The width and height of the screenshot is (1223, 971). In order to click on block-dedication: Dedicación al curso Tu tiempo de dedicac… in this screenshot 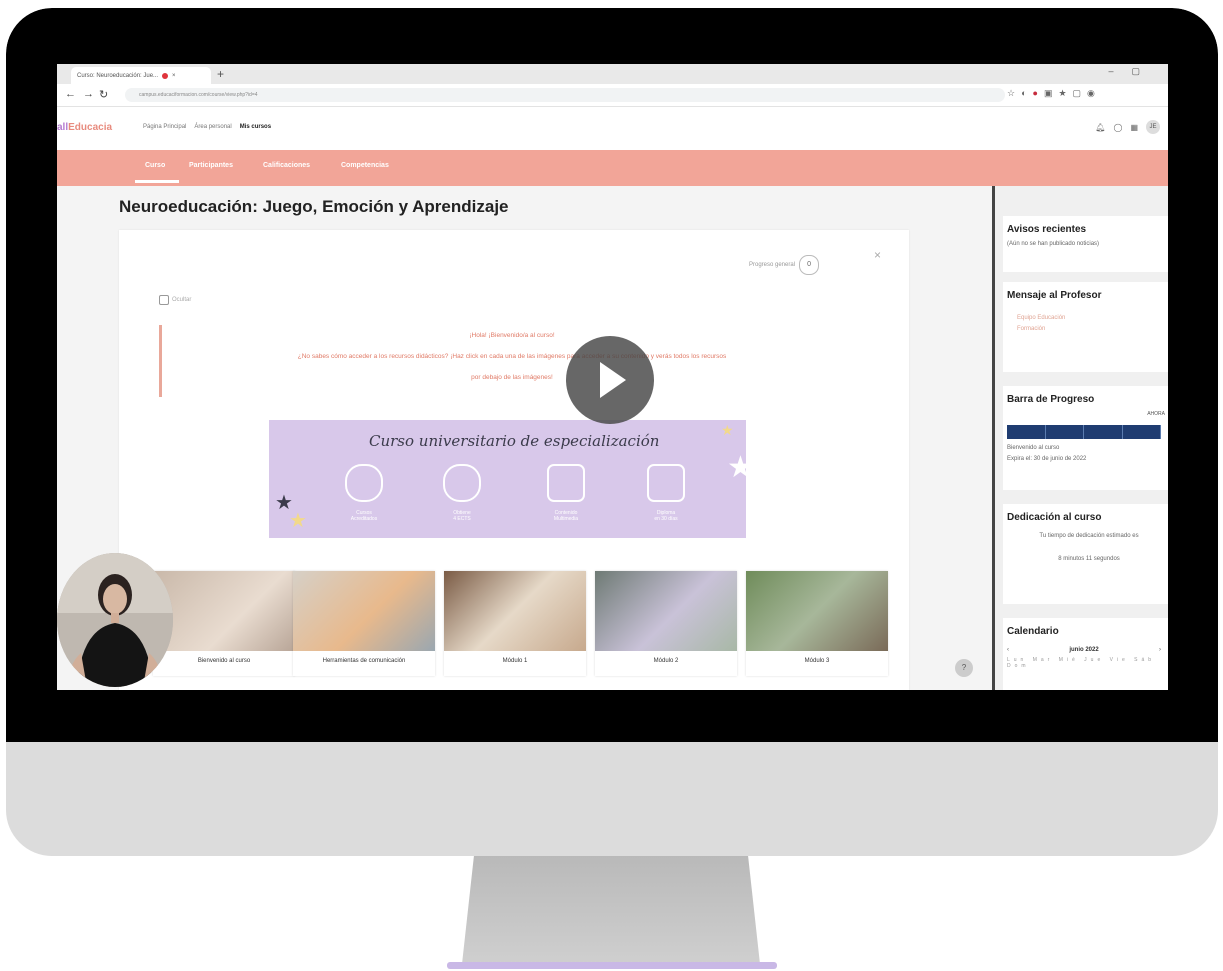, I will do `click(1085, 554)`.